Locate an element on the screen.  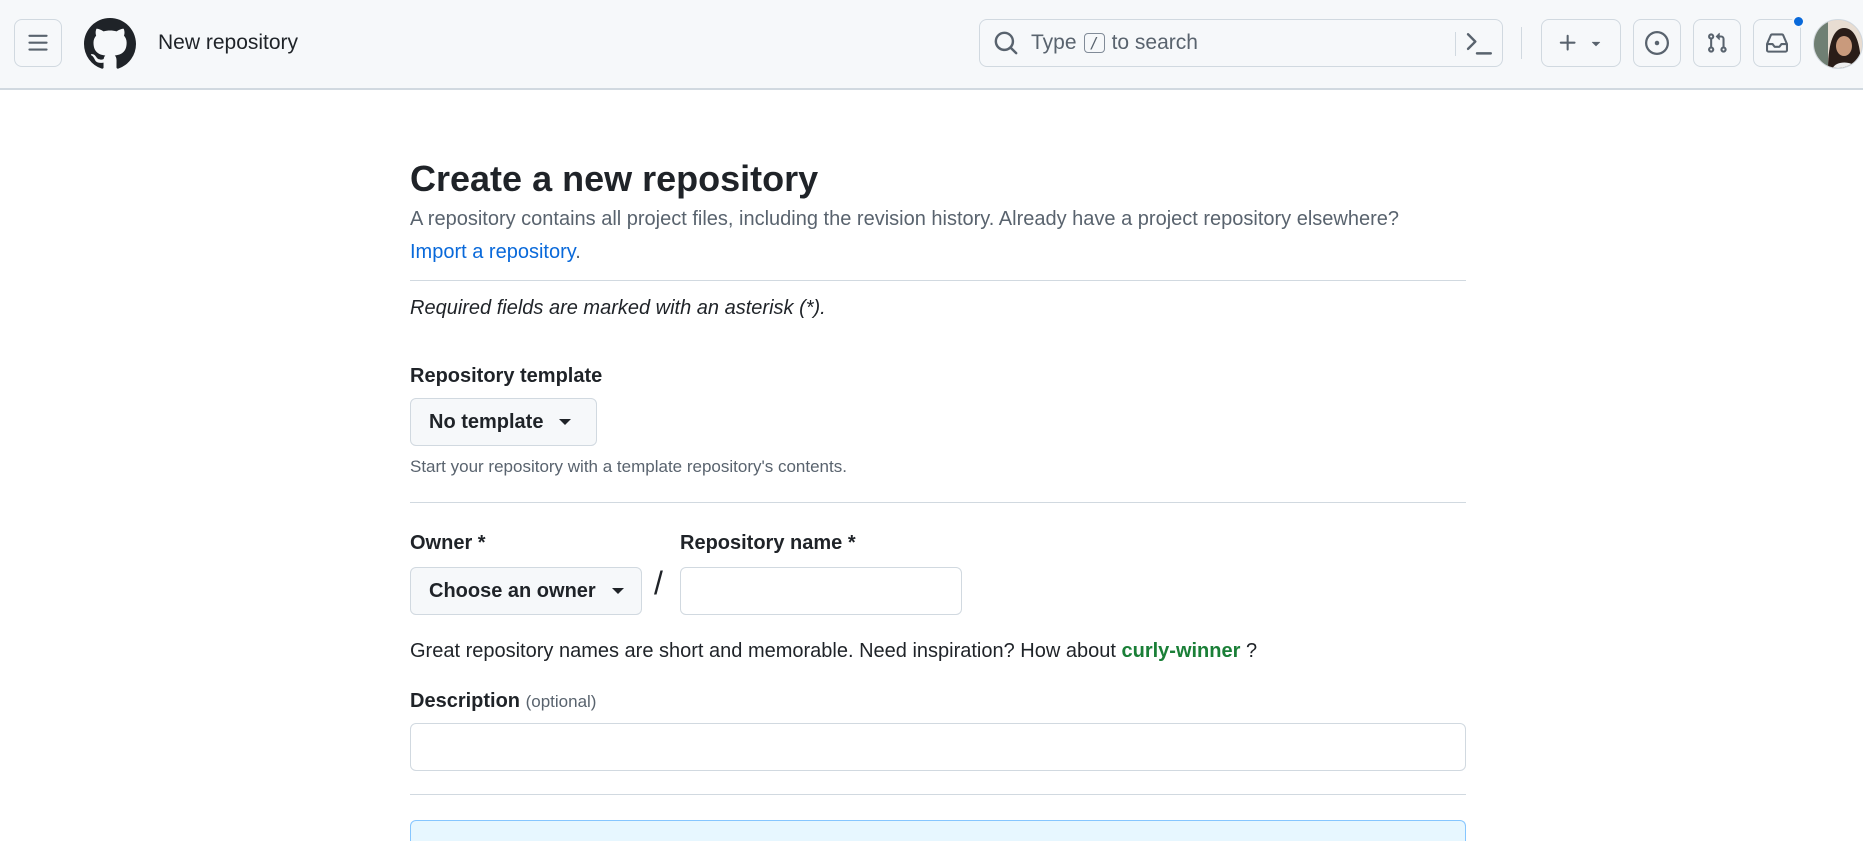
import-link-suffix: . is located at coordinates (578, 252).